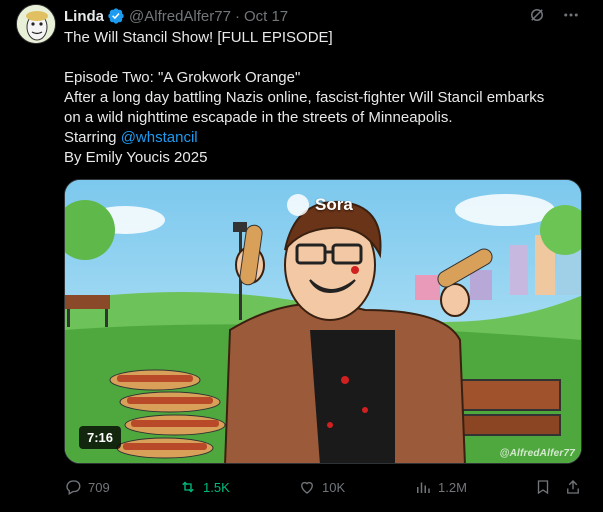 This screenshot has height=512, width=603. What do you see at coordinates (324, 138) in the screenshot?
I see `text-line: Starring @whstancil` at bounding box center [324, 138].